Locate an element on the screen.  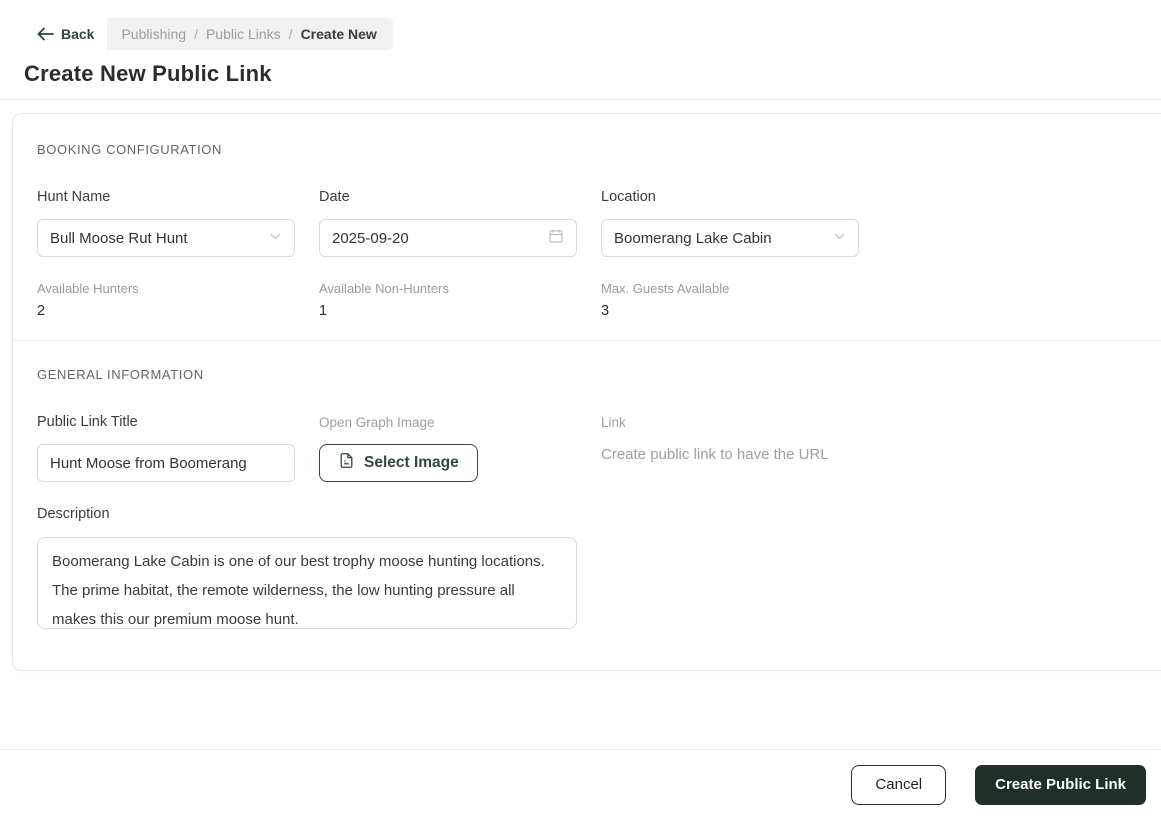
available-hunters-stat: Available Hunters 2 is located at coordinates (166, 300).